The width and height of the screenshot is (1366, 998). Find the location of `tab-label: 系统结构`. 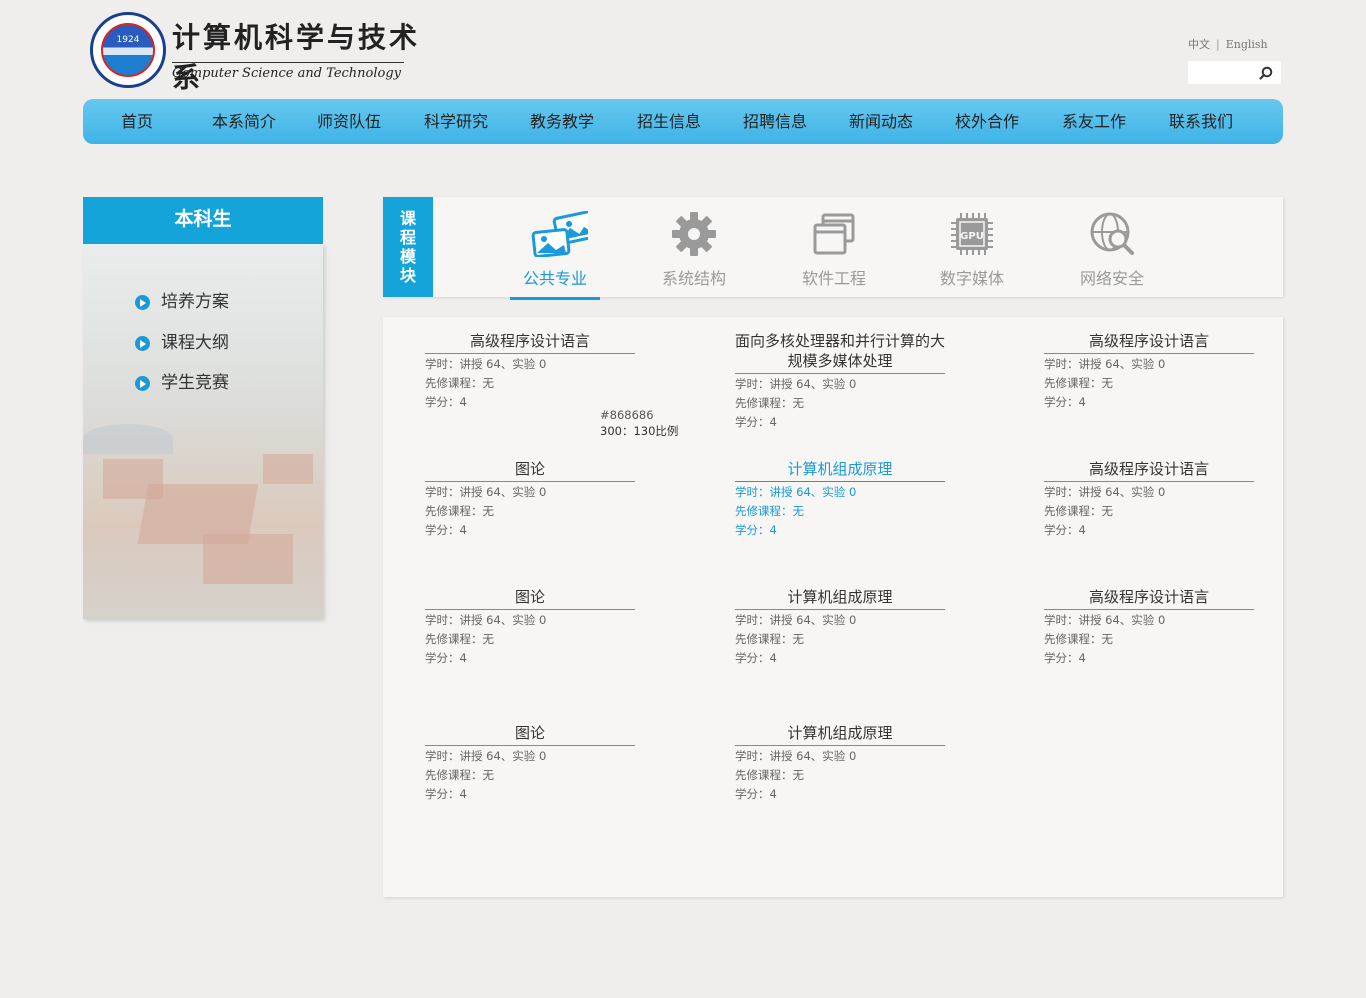

tab-label: 系统结构 is located at coordinates (693, 278).